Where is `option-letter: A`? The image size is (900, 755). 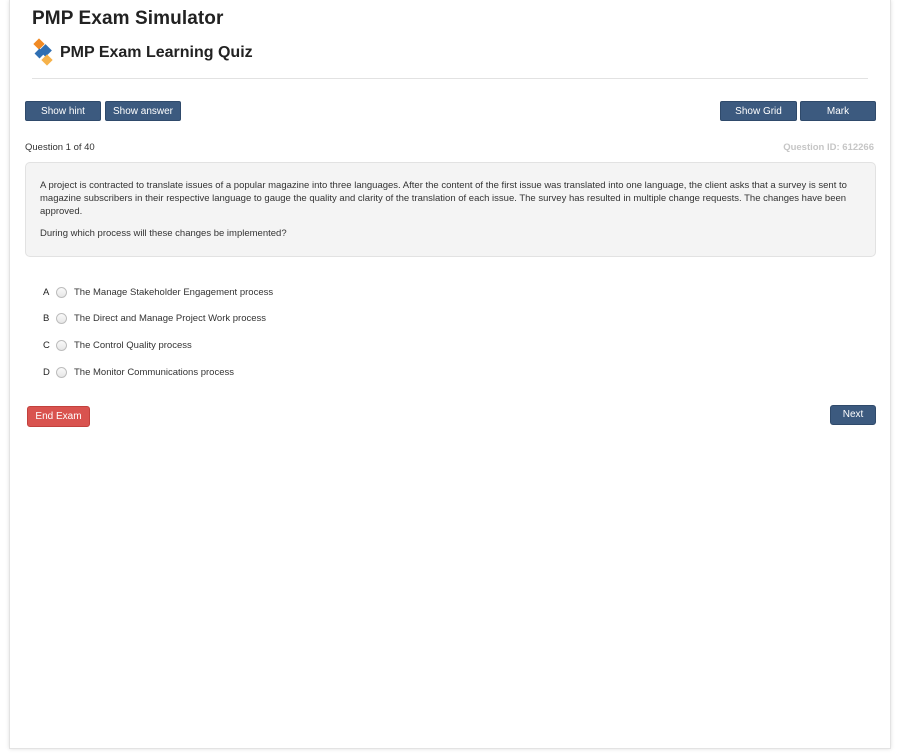 option-letter: A is located at coordinates (46, 292).